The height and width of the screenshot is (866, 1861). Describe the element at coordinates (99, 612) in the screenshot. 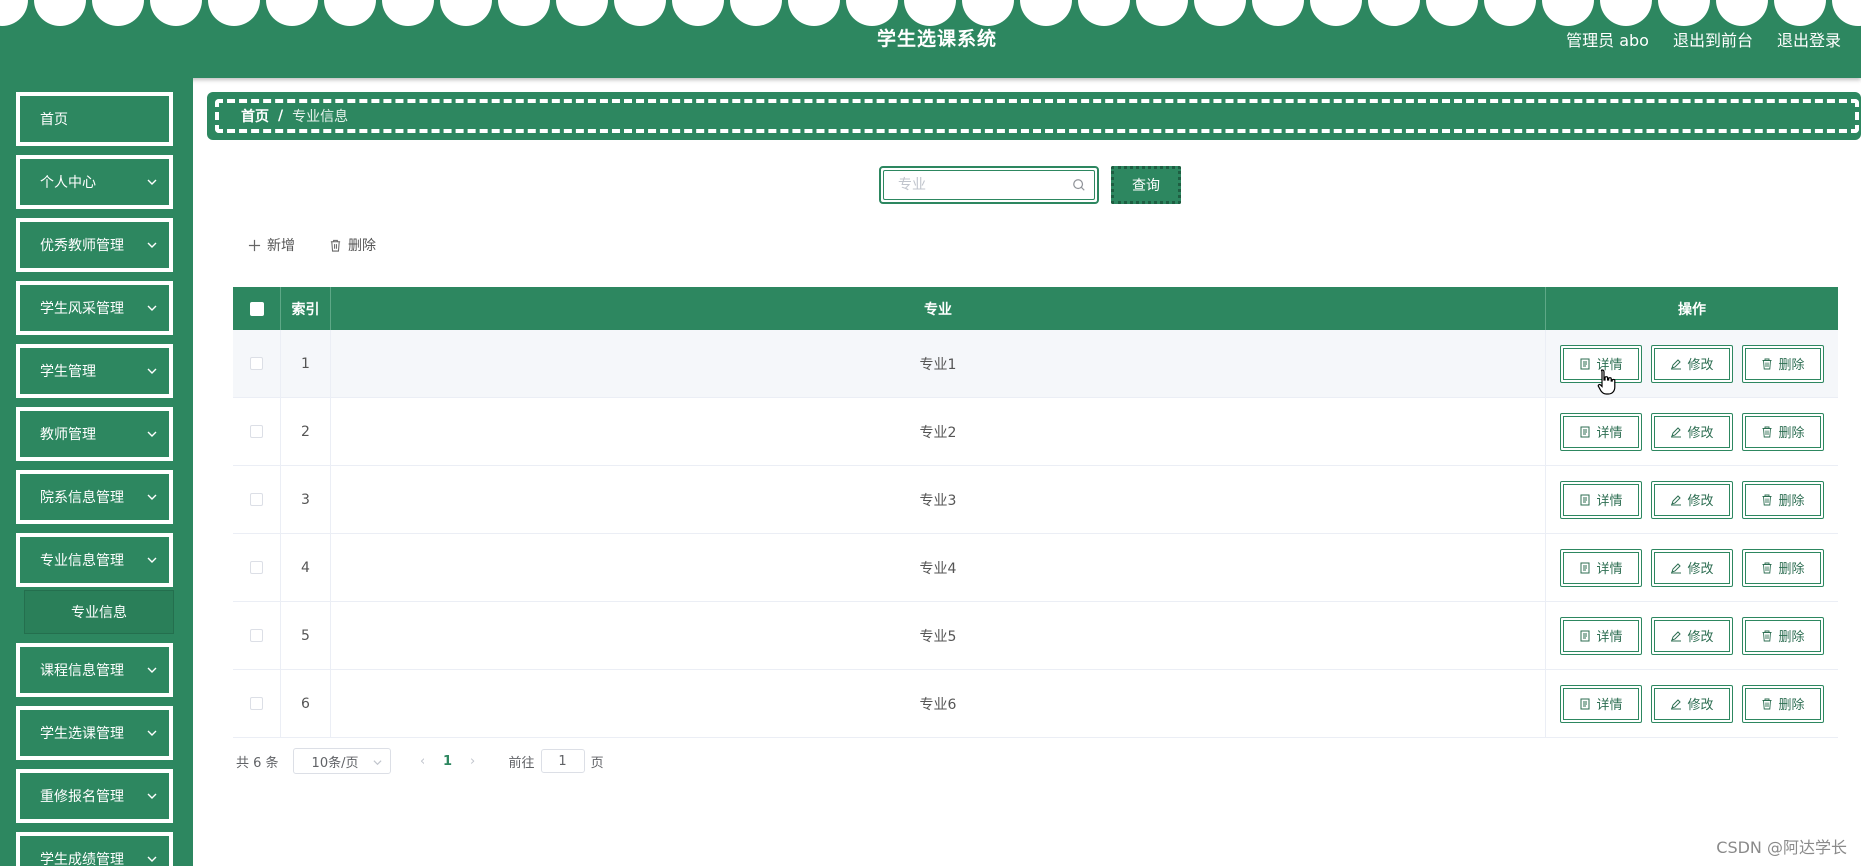

I see `sidebar-subitem-major-info: 专业信息` at that location.